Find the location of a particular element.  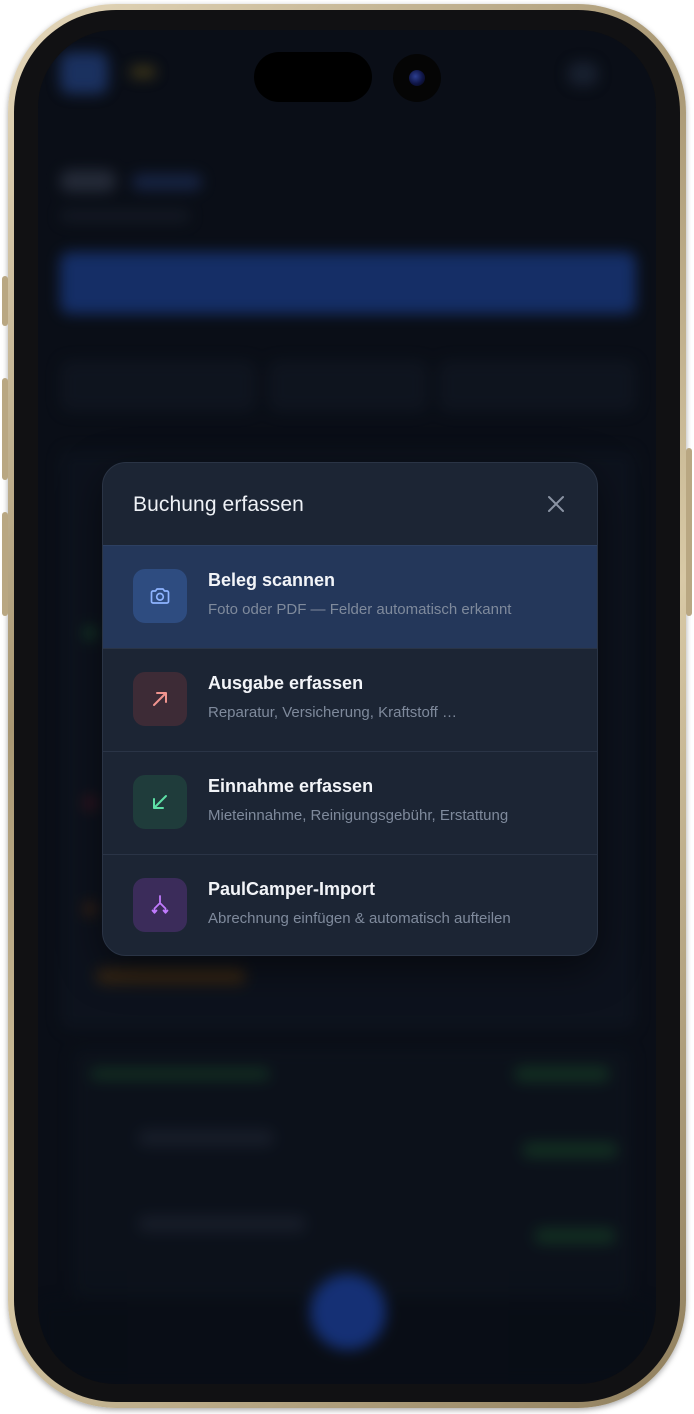

arrow-down-left-icon is located at coordinates (160, 802).